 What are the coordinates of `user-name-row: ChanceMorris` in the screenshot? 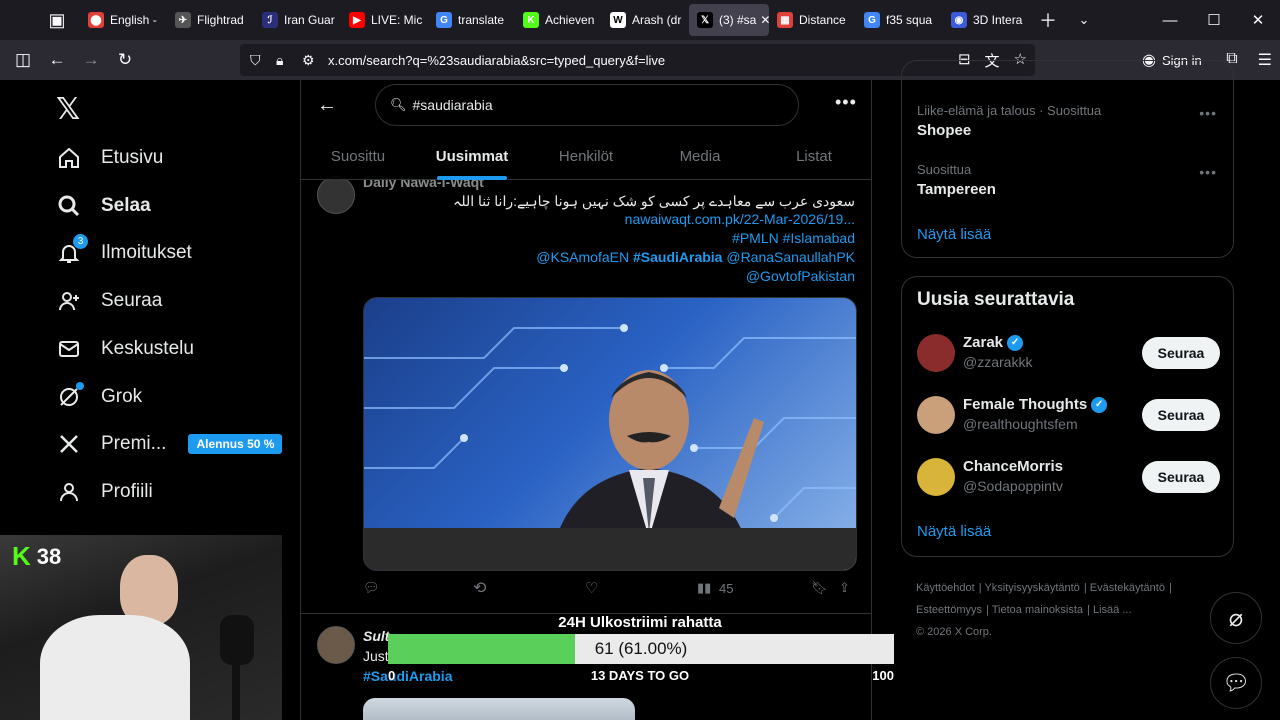 It's located at (1013, 466).